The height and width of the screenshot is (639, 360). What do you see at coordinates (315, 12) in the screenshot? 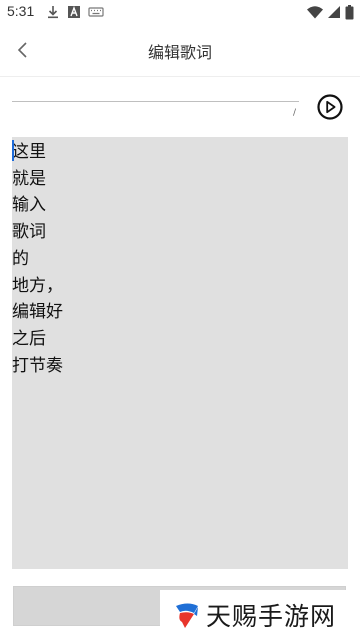
I see `wifi-icon` at bounding box center [315, 12].